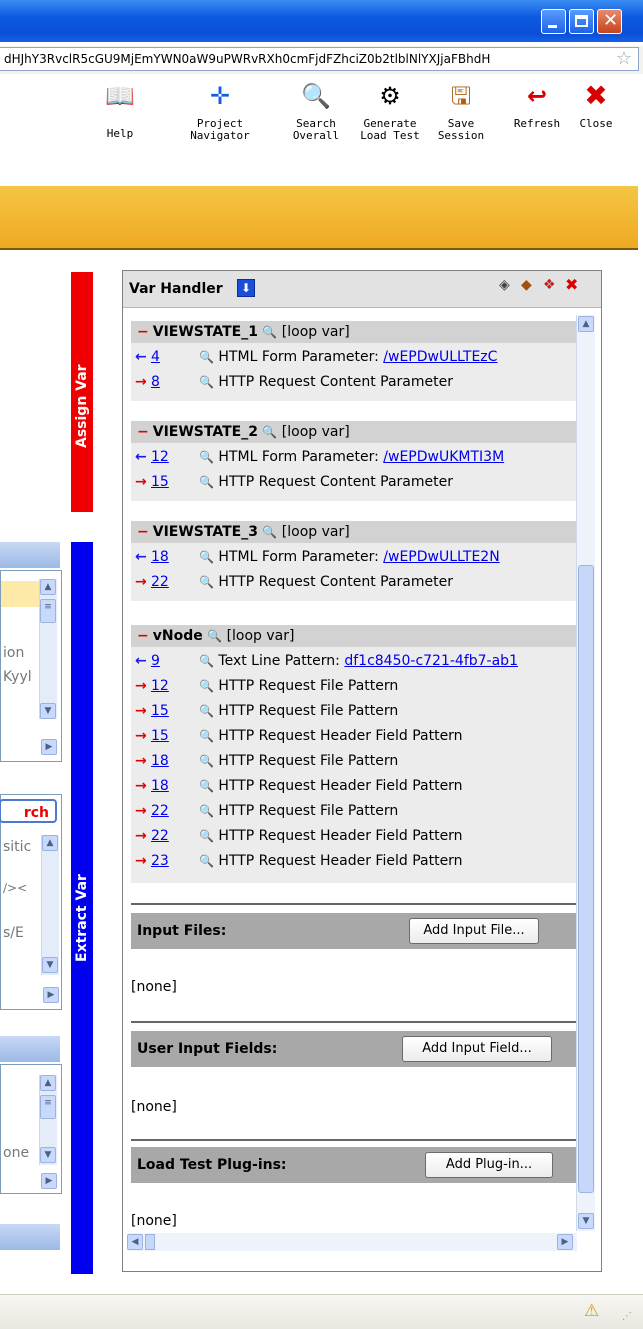 This screenshot has height=1329, width=643. What do you see at coordinates (182, 931) in the screenshot?
I see `input-files-label: Input Files:` at bounding box center [182, 931].